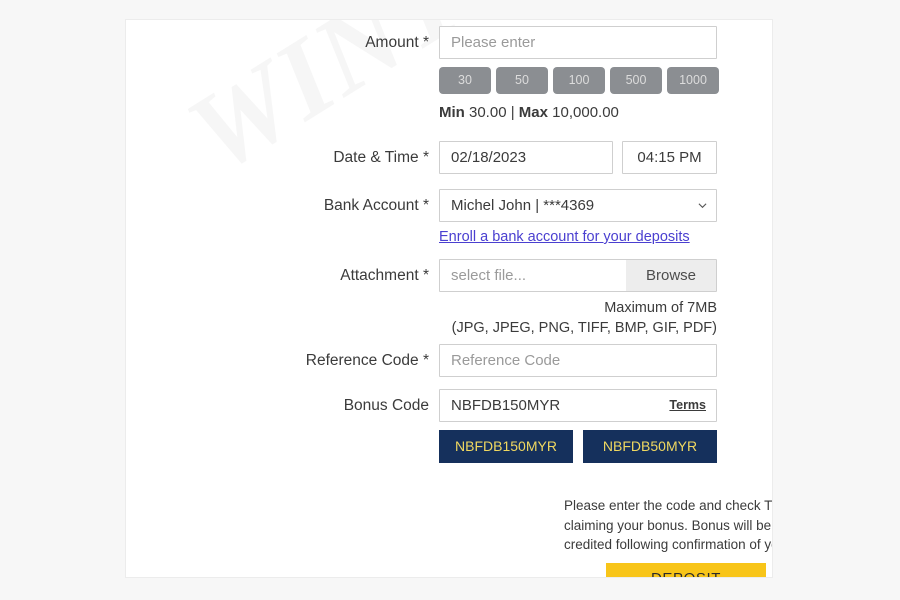 The height and width of the screenshot is (600, 900). Describe the element at coordinates (686, 570) in the screenshot. I see `deposit-button: DEPOSIT` at that location.